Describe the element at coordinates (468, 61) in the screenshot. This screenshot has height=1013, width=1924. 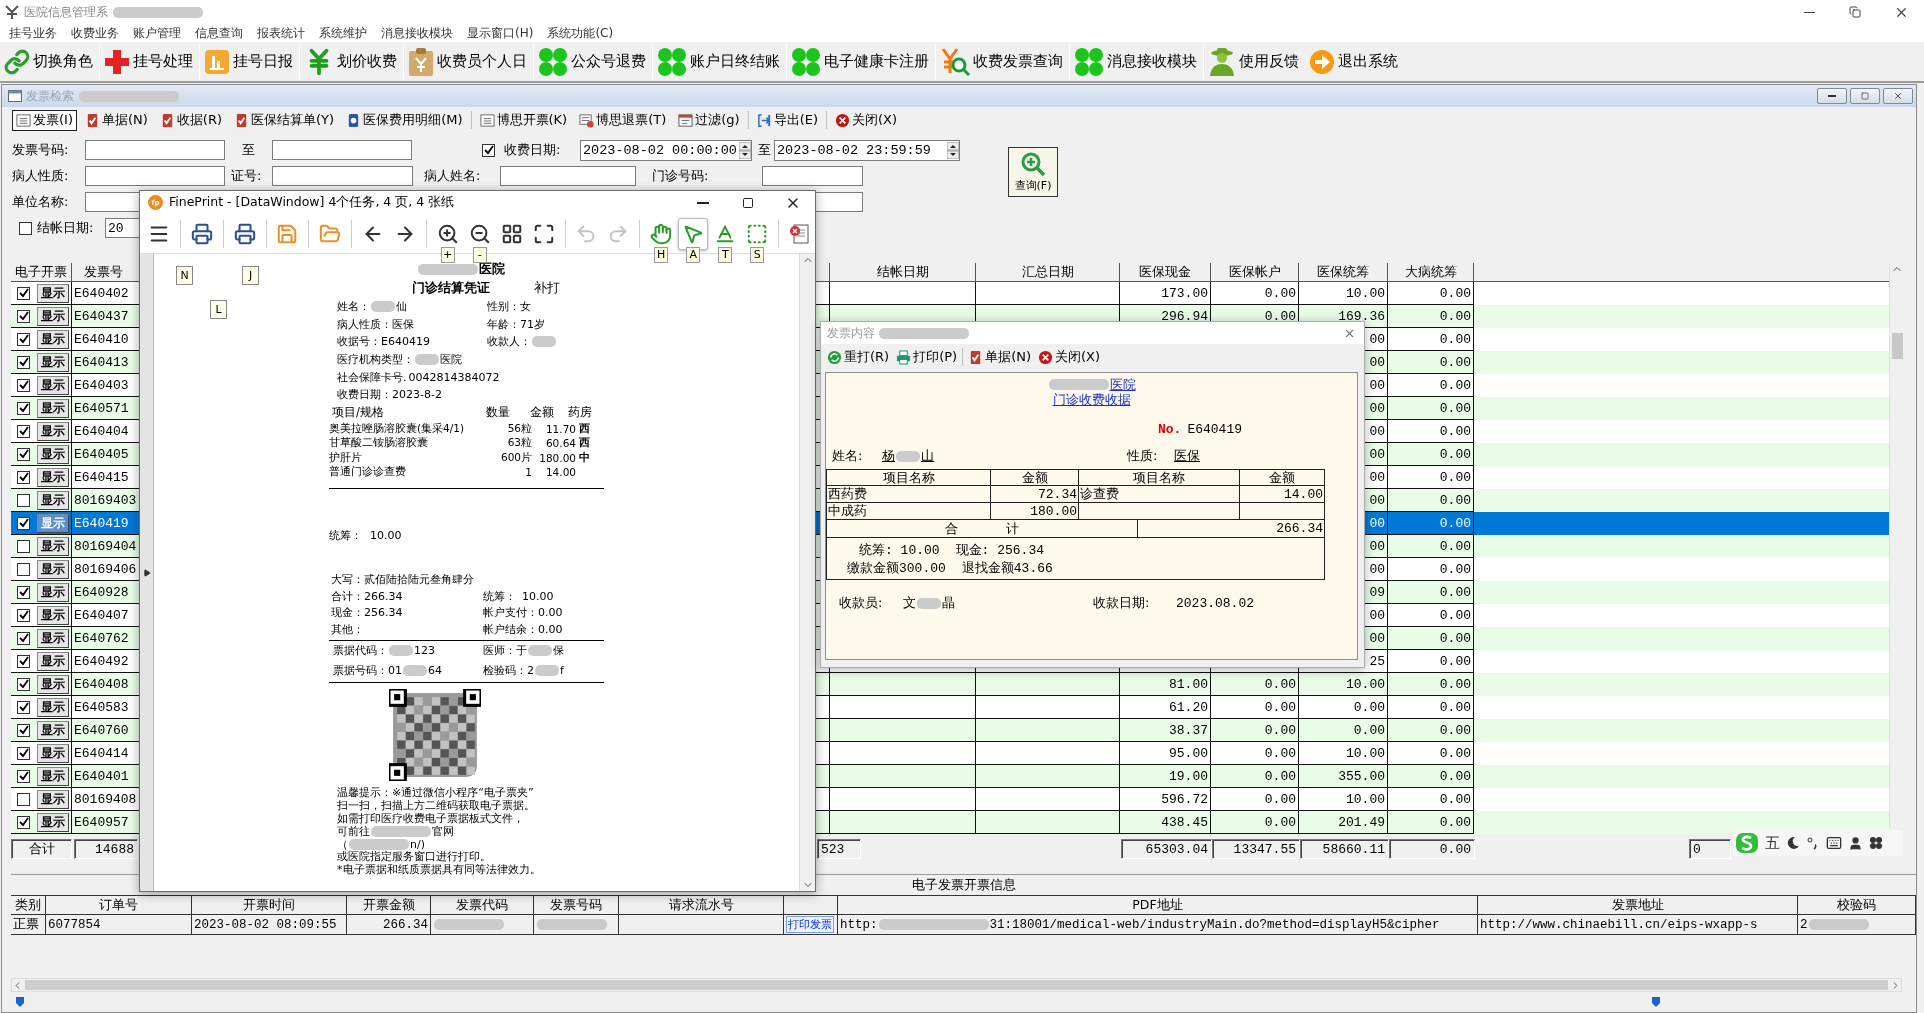
I see `toolbar-button: 收费员个人日` at that location.